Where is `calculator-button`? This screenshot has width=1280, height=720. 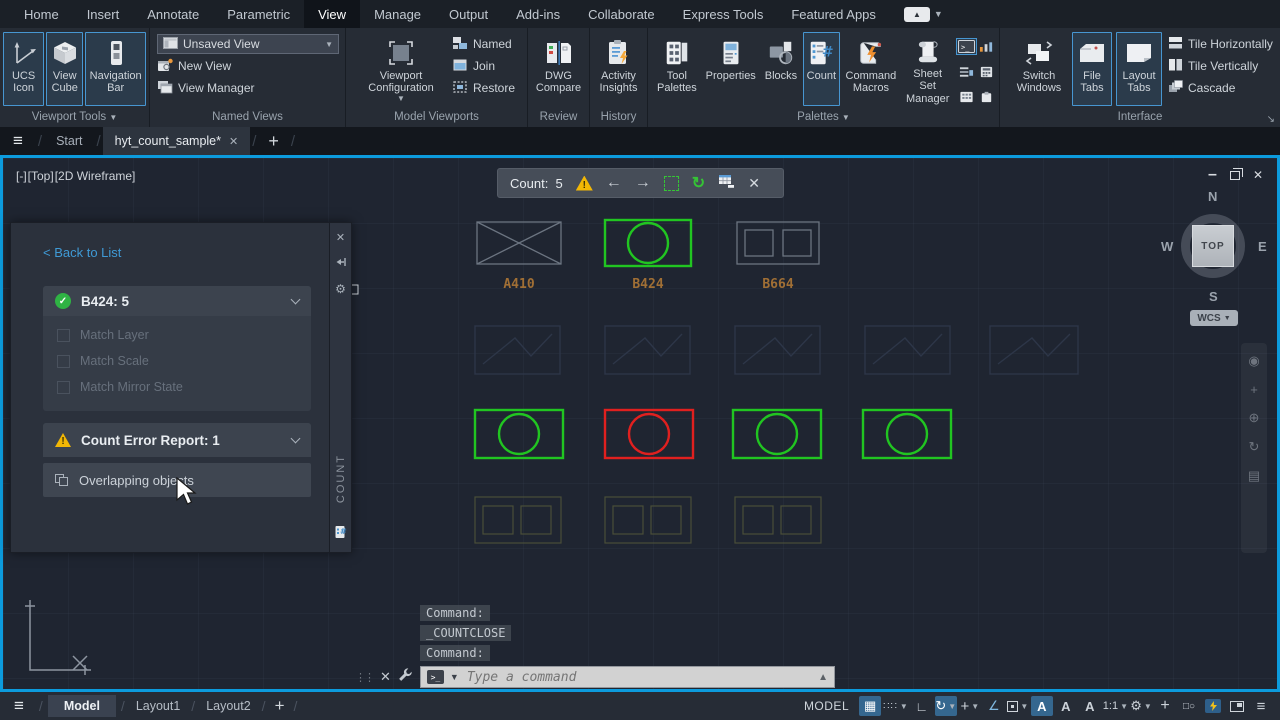 calculator-button is located at coordinates (986, 72).